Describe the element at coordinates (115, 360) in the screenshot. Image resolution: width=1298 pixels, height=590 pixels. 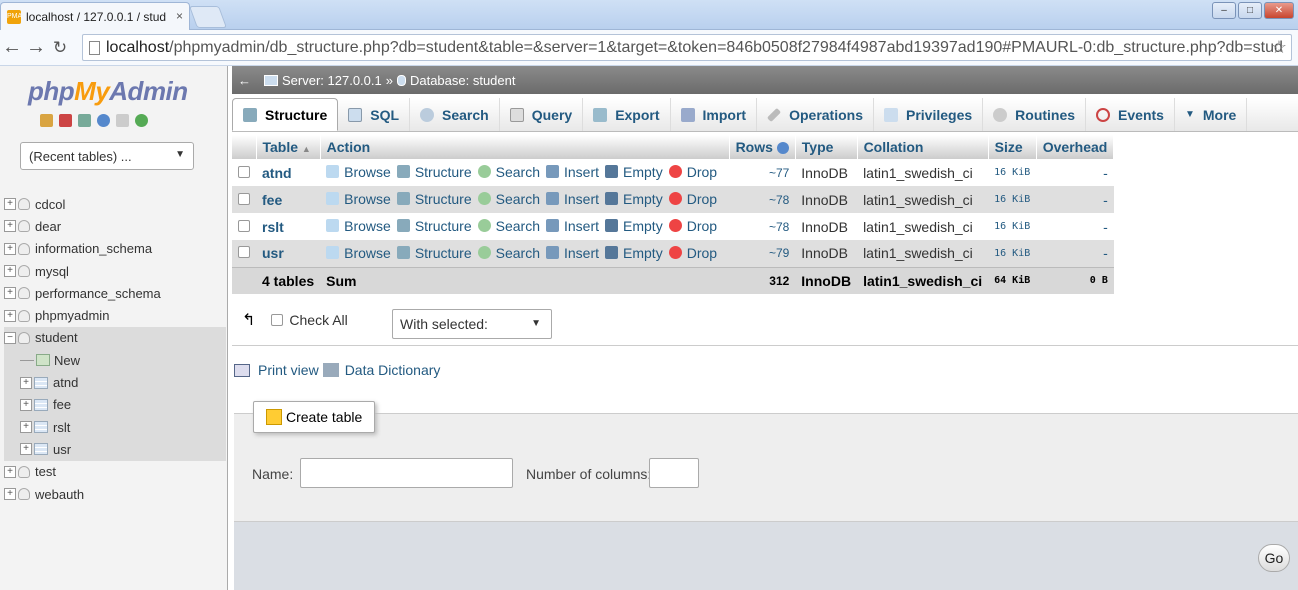
I see `tree-new-table: New` at that location.